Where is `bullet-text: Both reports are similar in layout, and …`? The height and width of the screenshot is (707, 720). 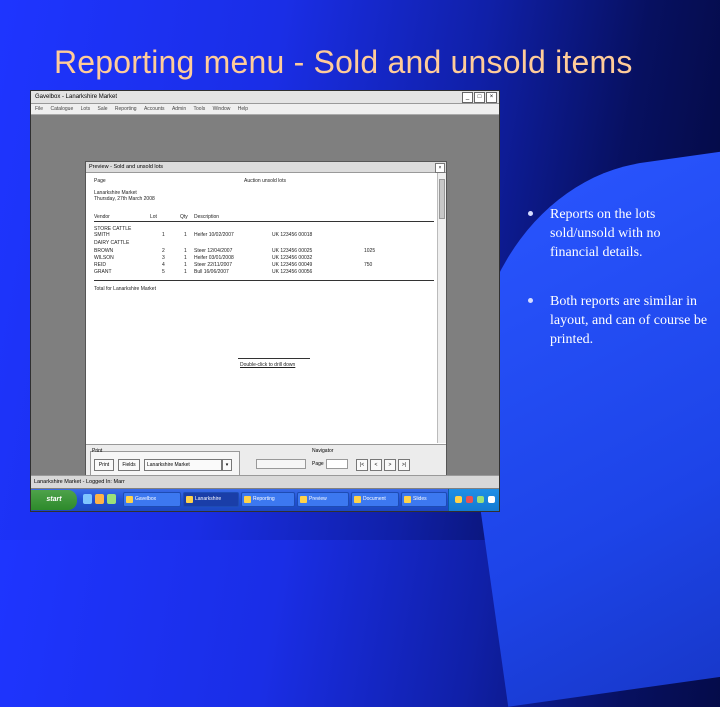 bullet-text: Both reports are similar in layout, and … is located at coordinates (629, 320).